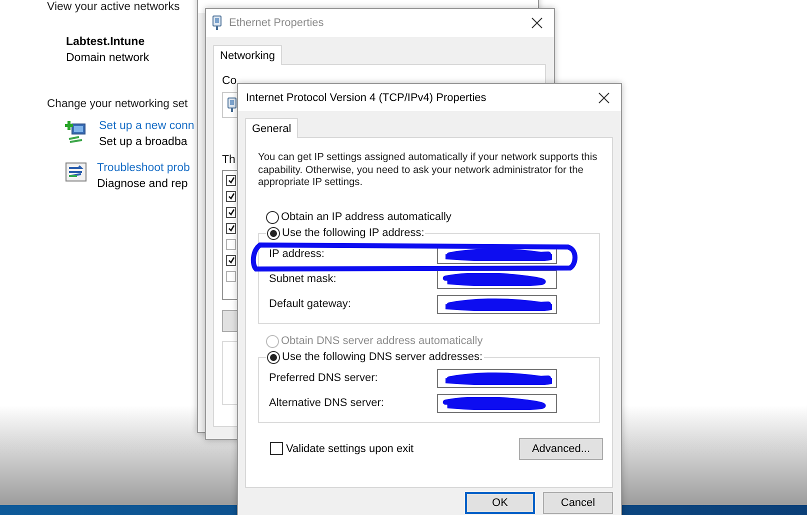  Describe the element at coordinates (303, 279) in the screenshot. I see `field-label: Subnet mask:` at that location.